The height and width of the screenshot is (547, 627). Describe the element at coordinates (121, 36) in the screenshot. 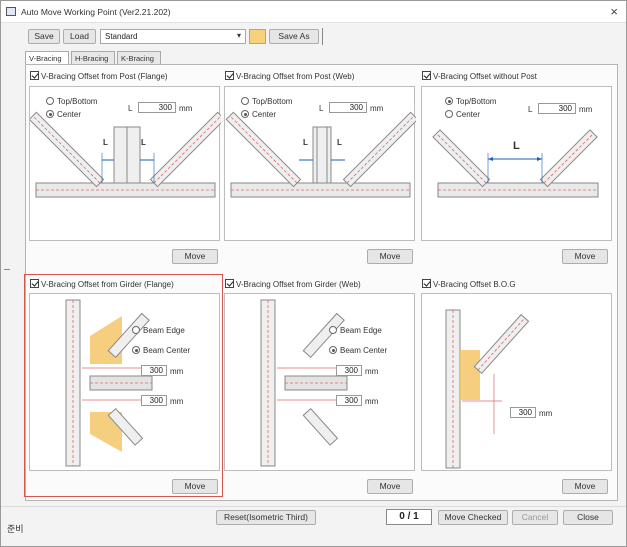

I see `preset-value: Standard` at that location.